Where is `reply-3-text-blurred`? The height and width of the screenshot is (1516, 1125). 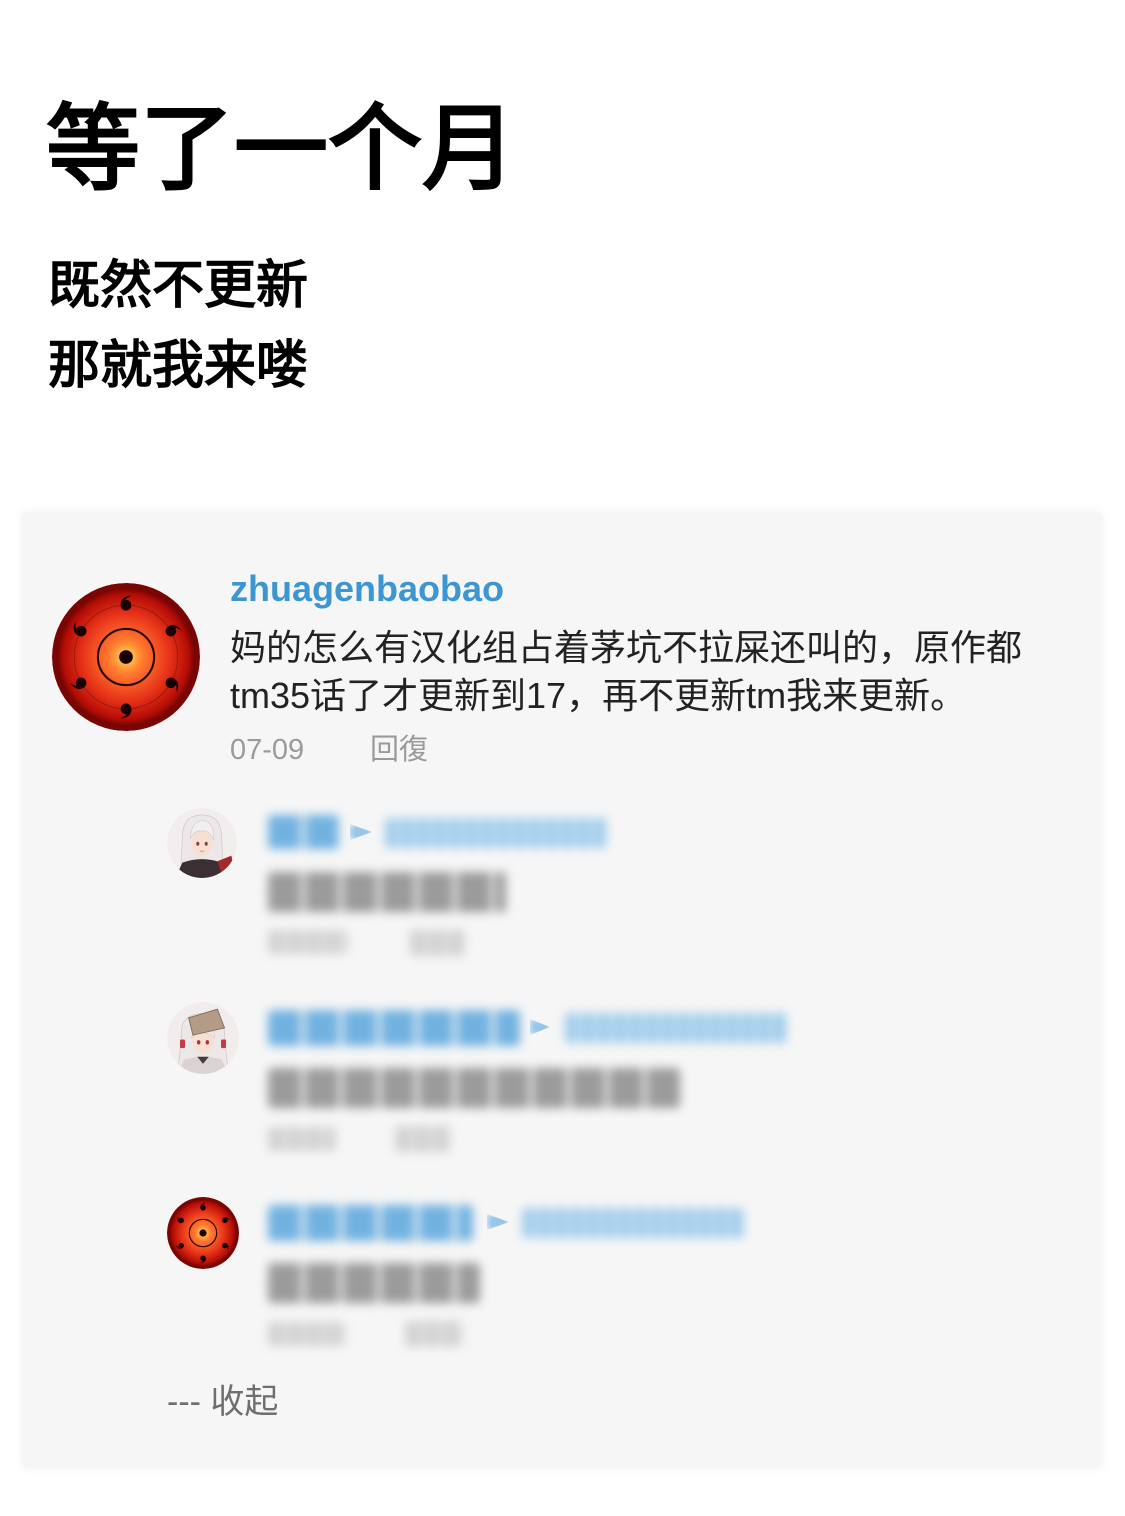 reply-3-text-blurred is located at coordinates (374, 1283).